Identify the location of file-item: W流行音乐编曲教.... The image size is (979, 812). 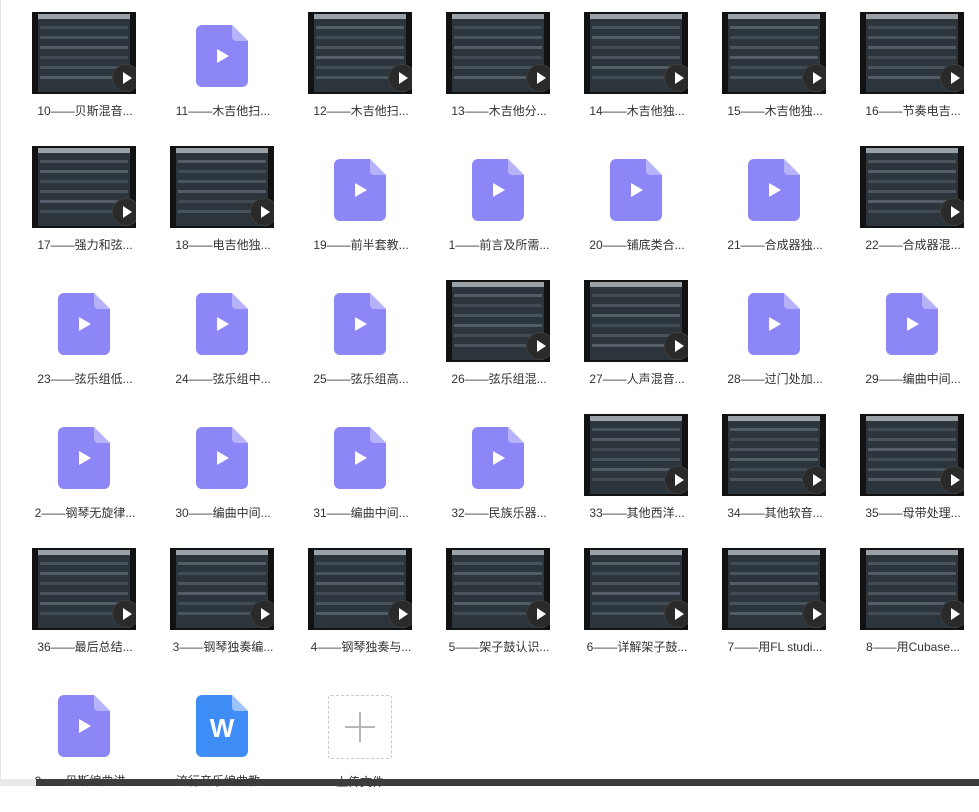
(220, 747).